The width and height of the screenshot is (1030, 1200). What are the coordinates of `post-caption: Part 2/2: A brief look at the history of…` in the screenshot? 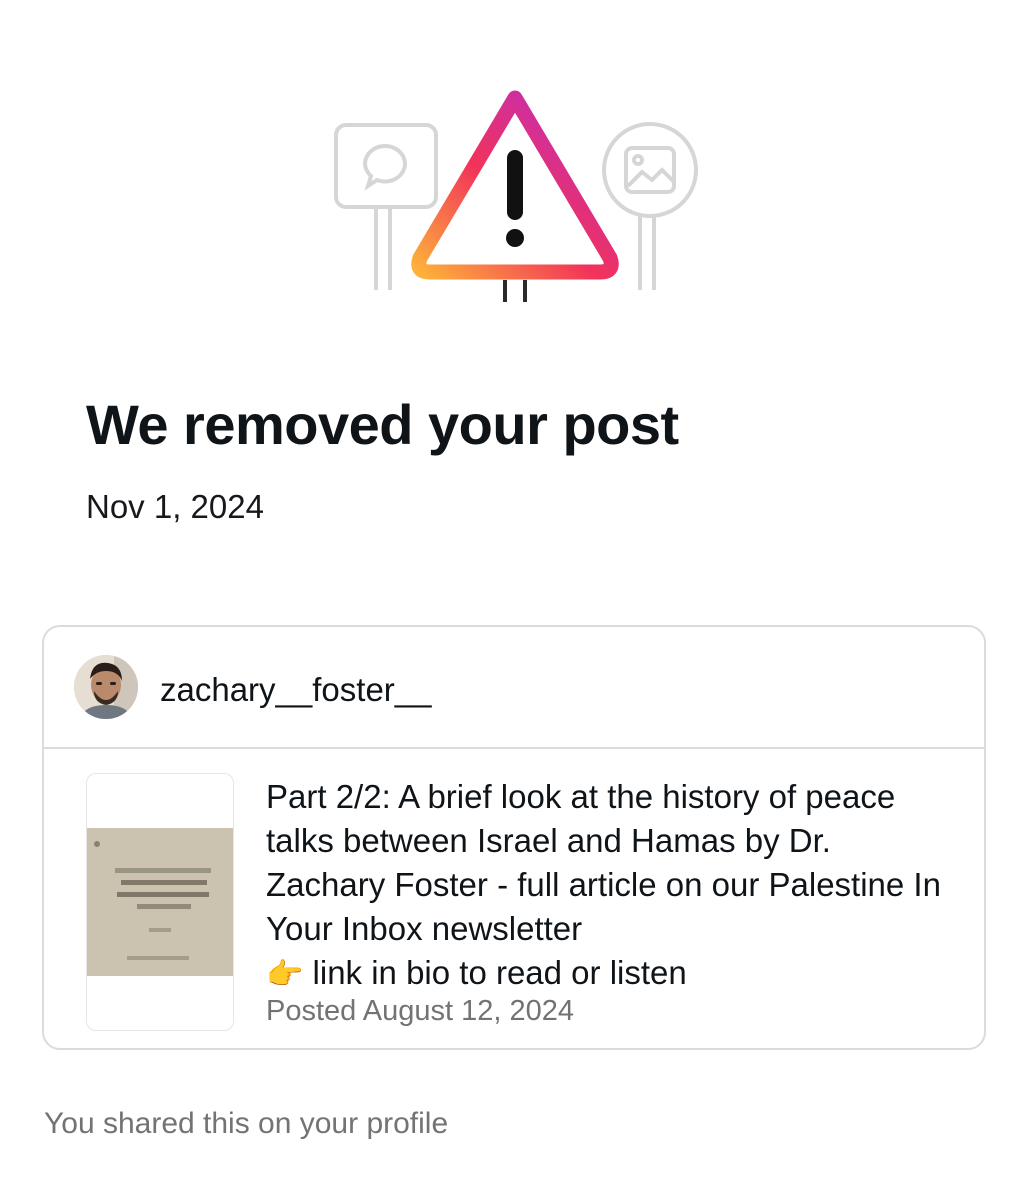 It's located at (611, 886).